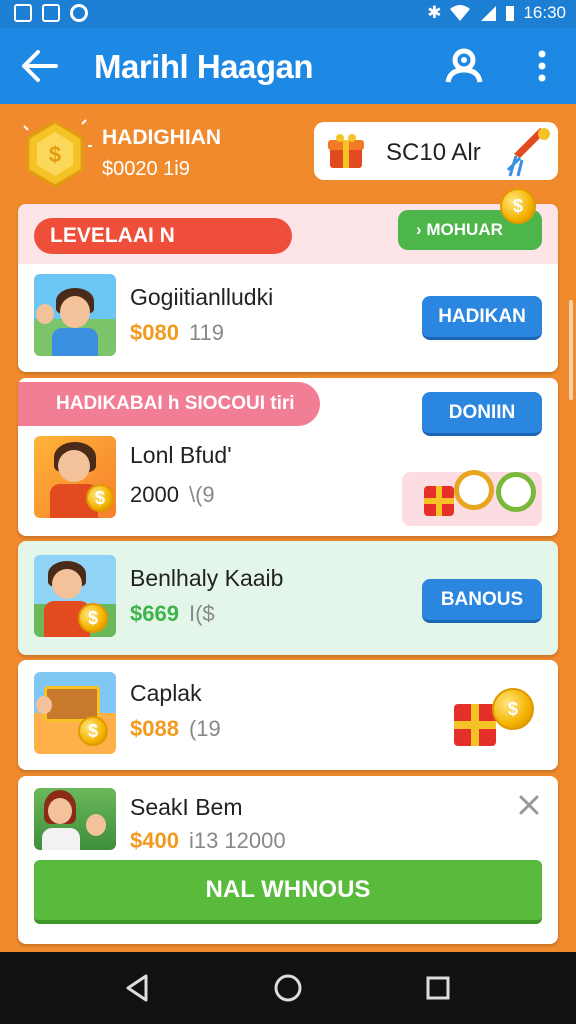 The height and width of the screenshot is (1024, 576). Describe the element at coordinates (154, 840) in the screenshot. I see `price-value: $400` at that location.